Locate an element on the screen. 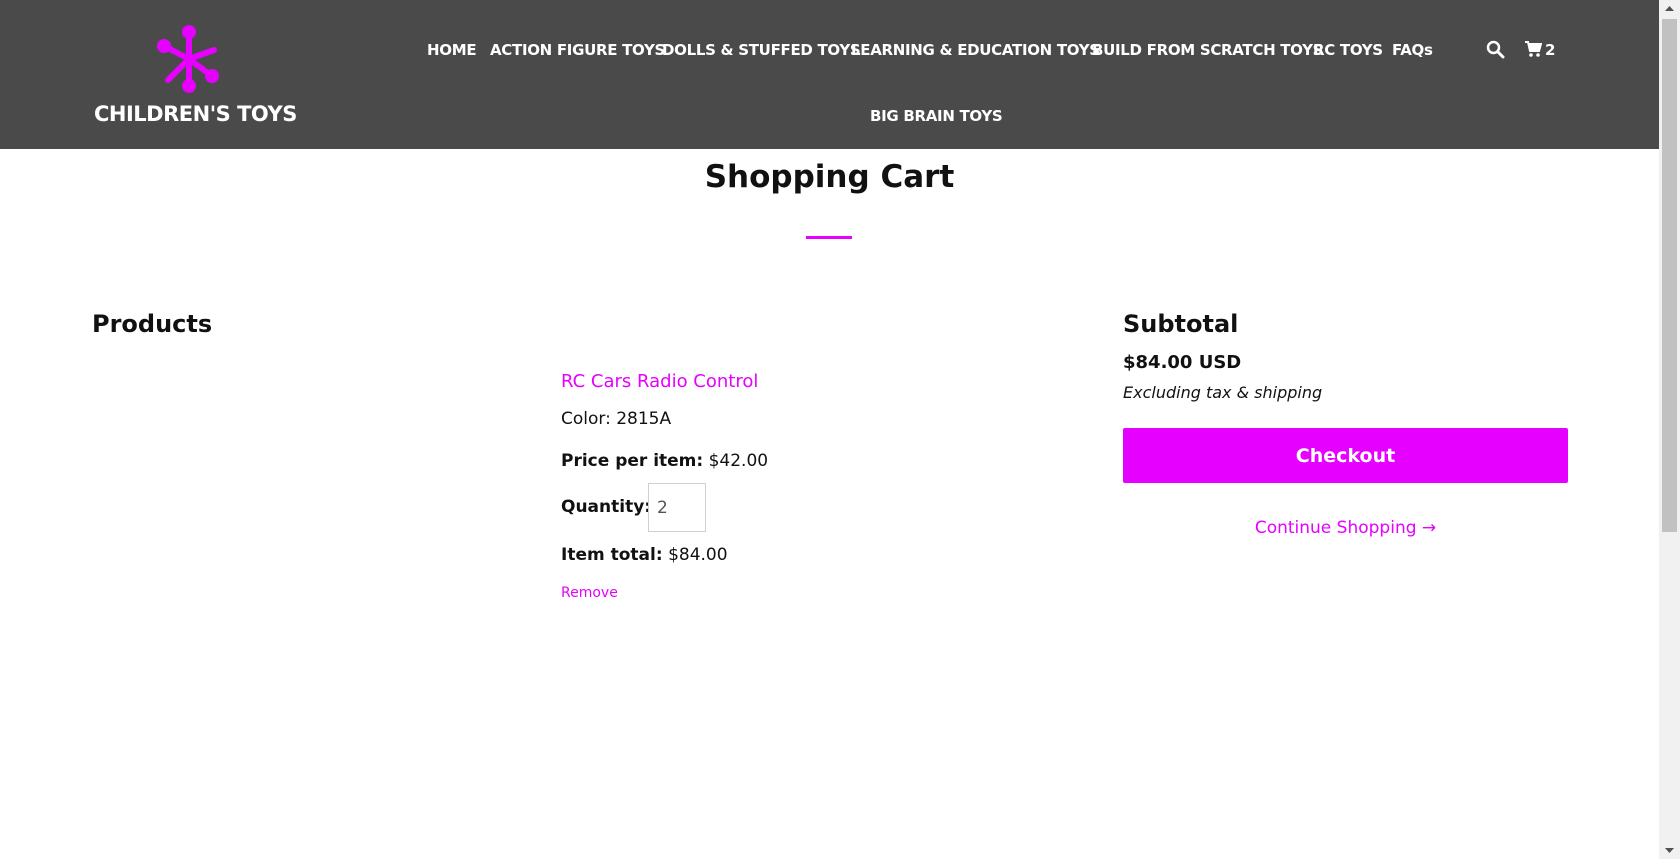 The image size is (1680, 863). scroll-down-icon is located at coordinates (1669, 850).